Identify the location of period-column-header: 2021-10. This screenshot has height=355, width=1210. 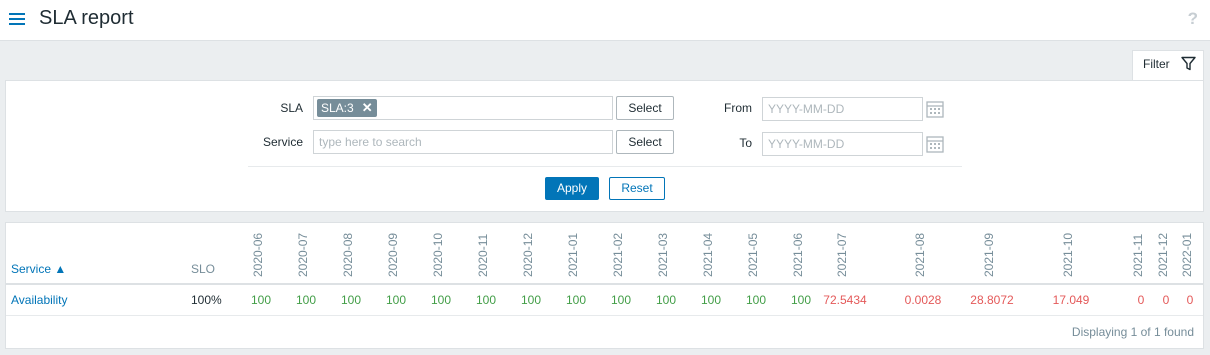
(1069, 252).